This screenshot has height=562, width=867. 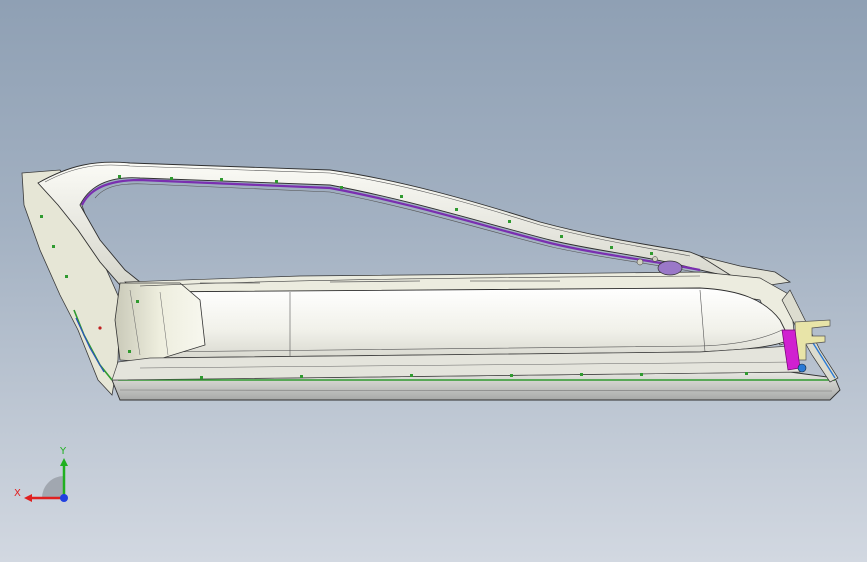 What do you see at coordinates (17, 493) in the screenshot?
I see `x-axis-label: X` at bounding box center [17, 493].